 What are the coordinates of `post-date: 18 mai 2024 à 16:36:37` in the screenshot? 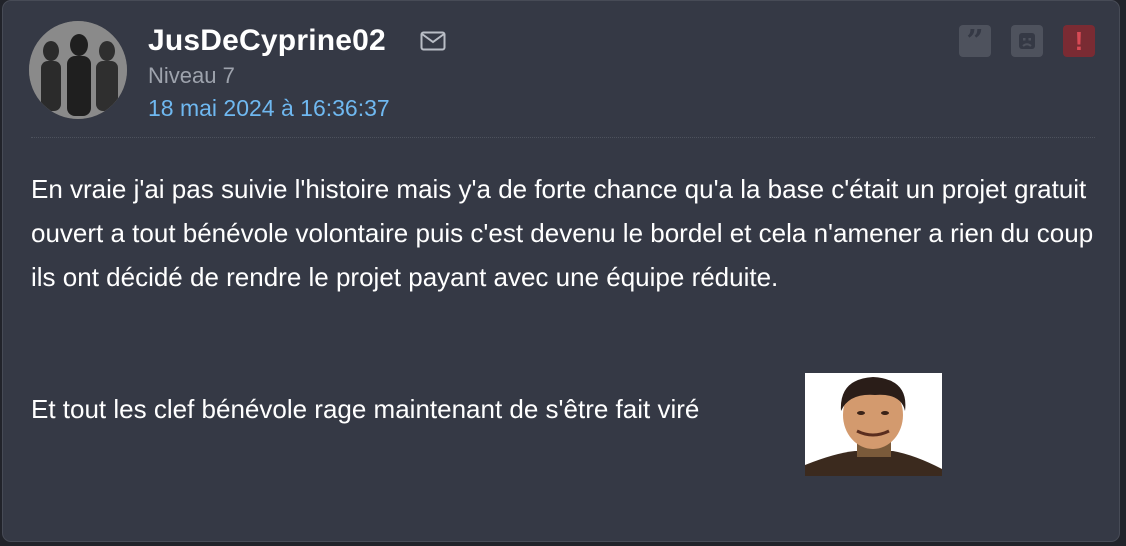 It's located at (269, 108).